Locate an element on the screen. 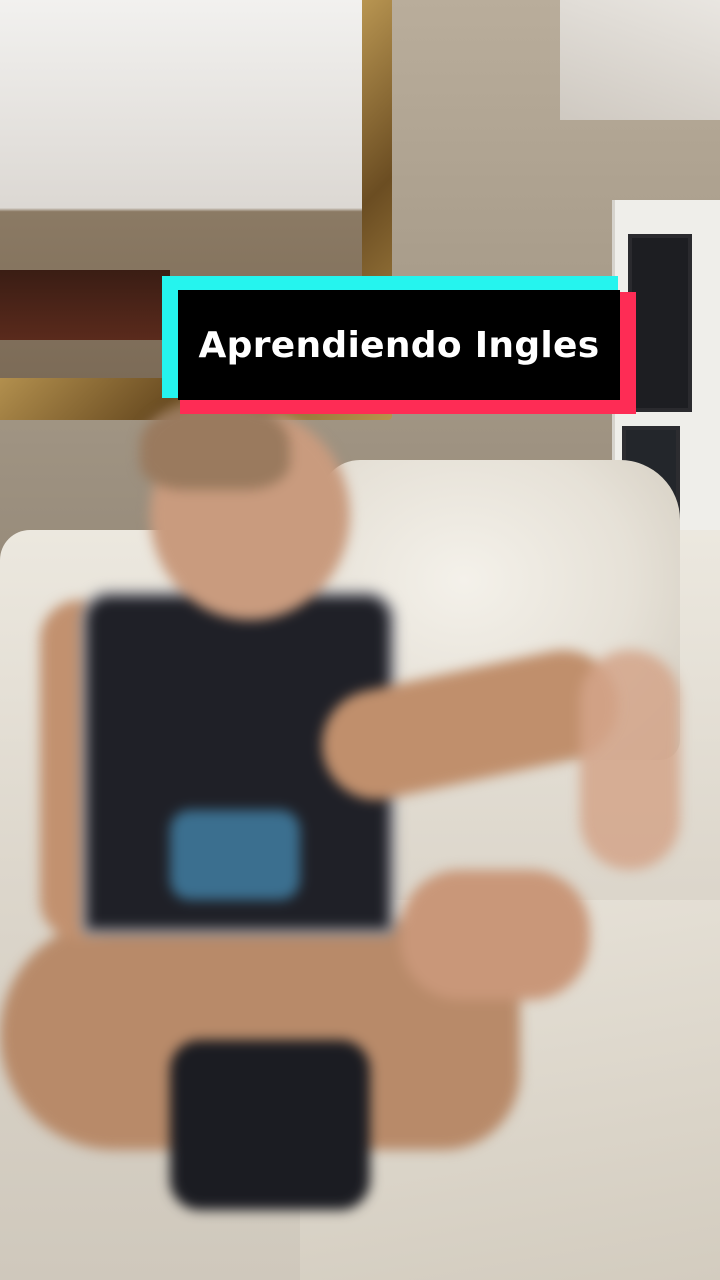  caption-text: Aprendiendo Ingles is located at coordinates (399, 345).